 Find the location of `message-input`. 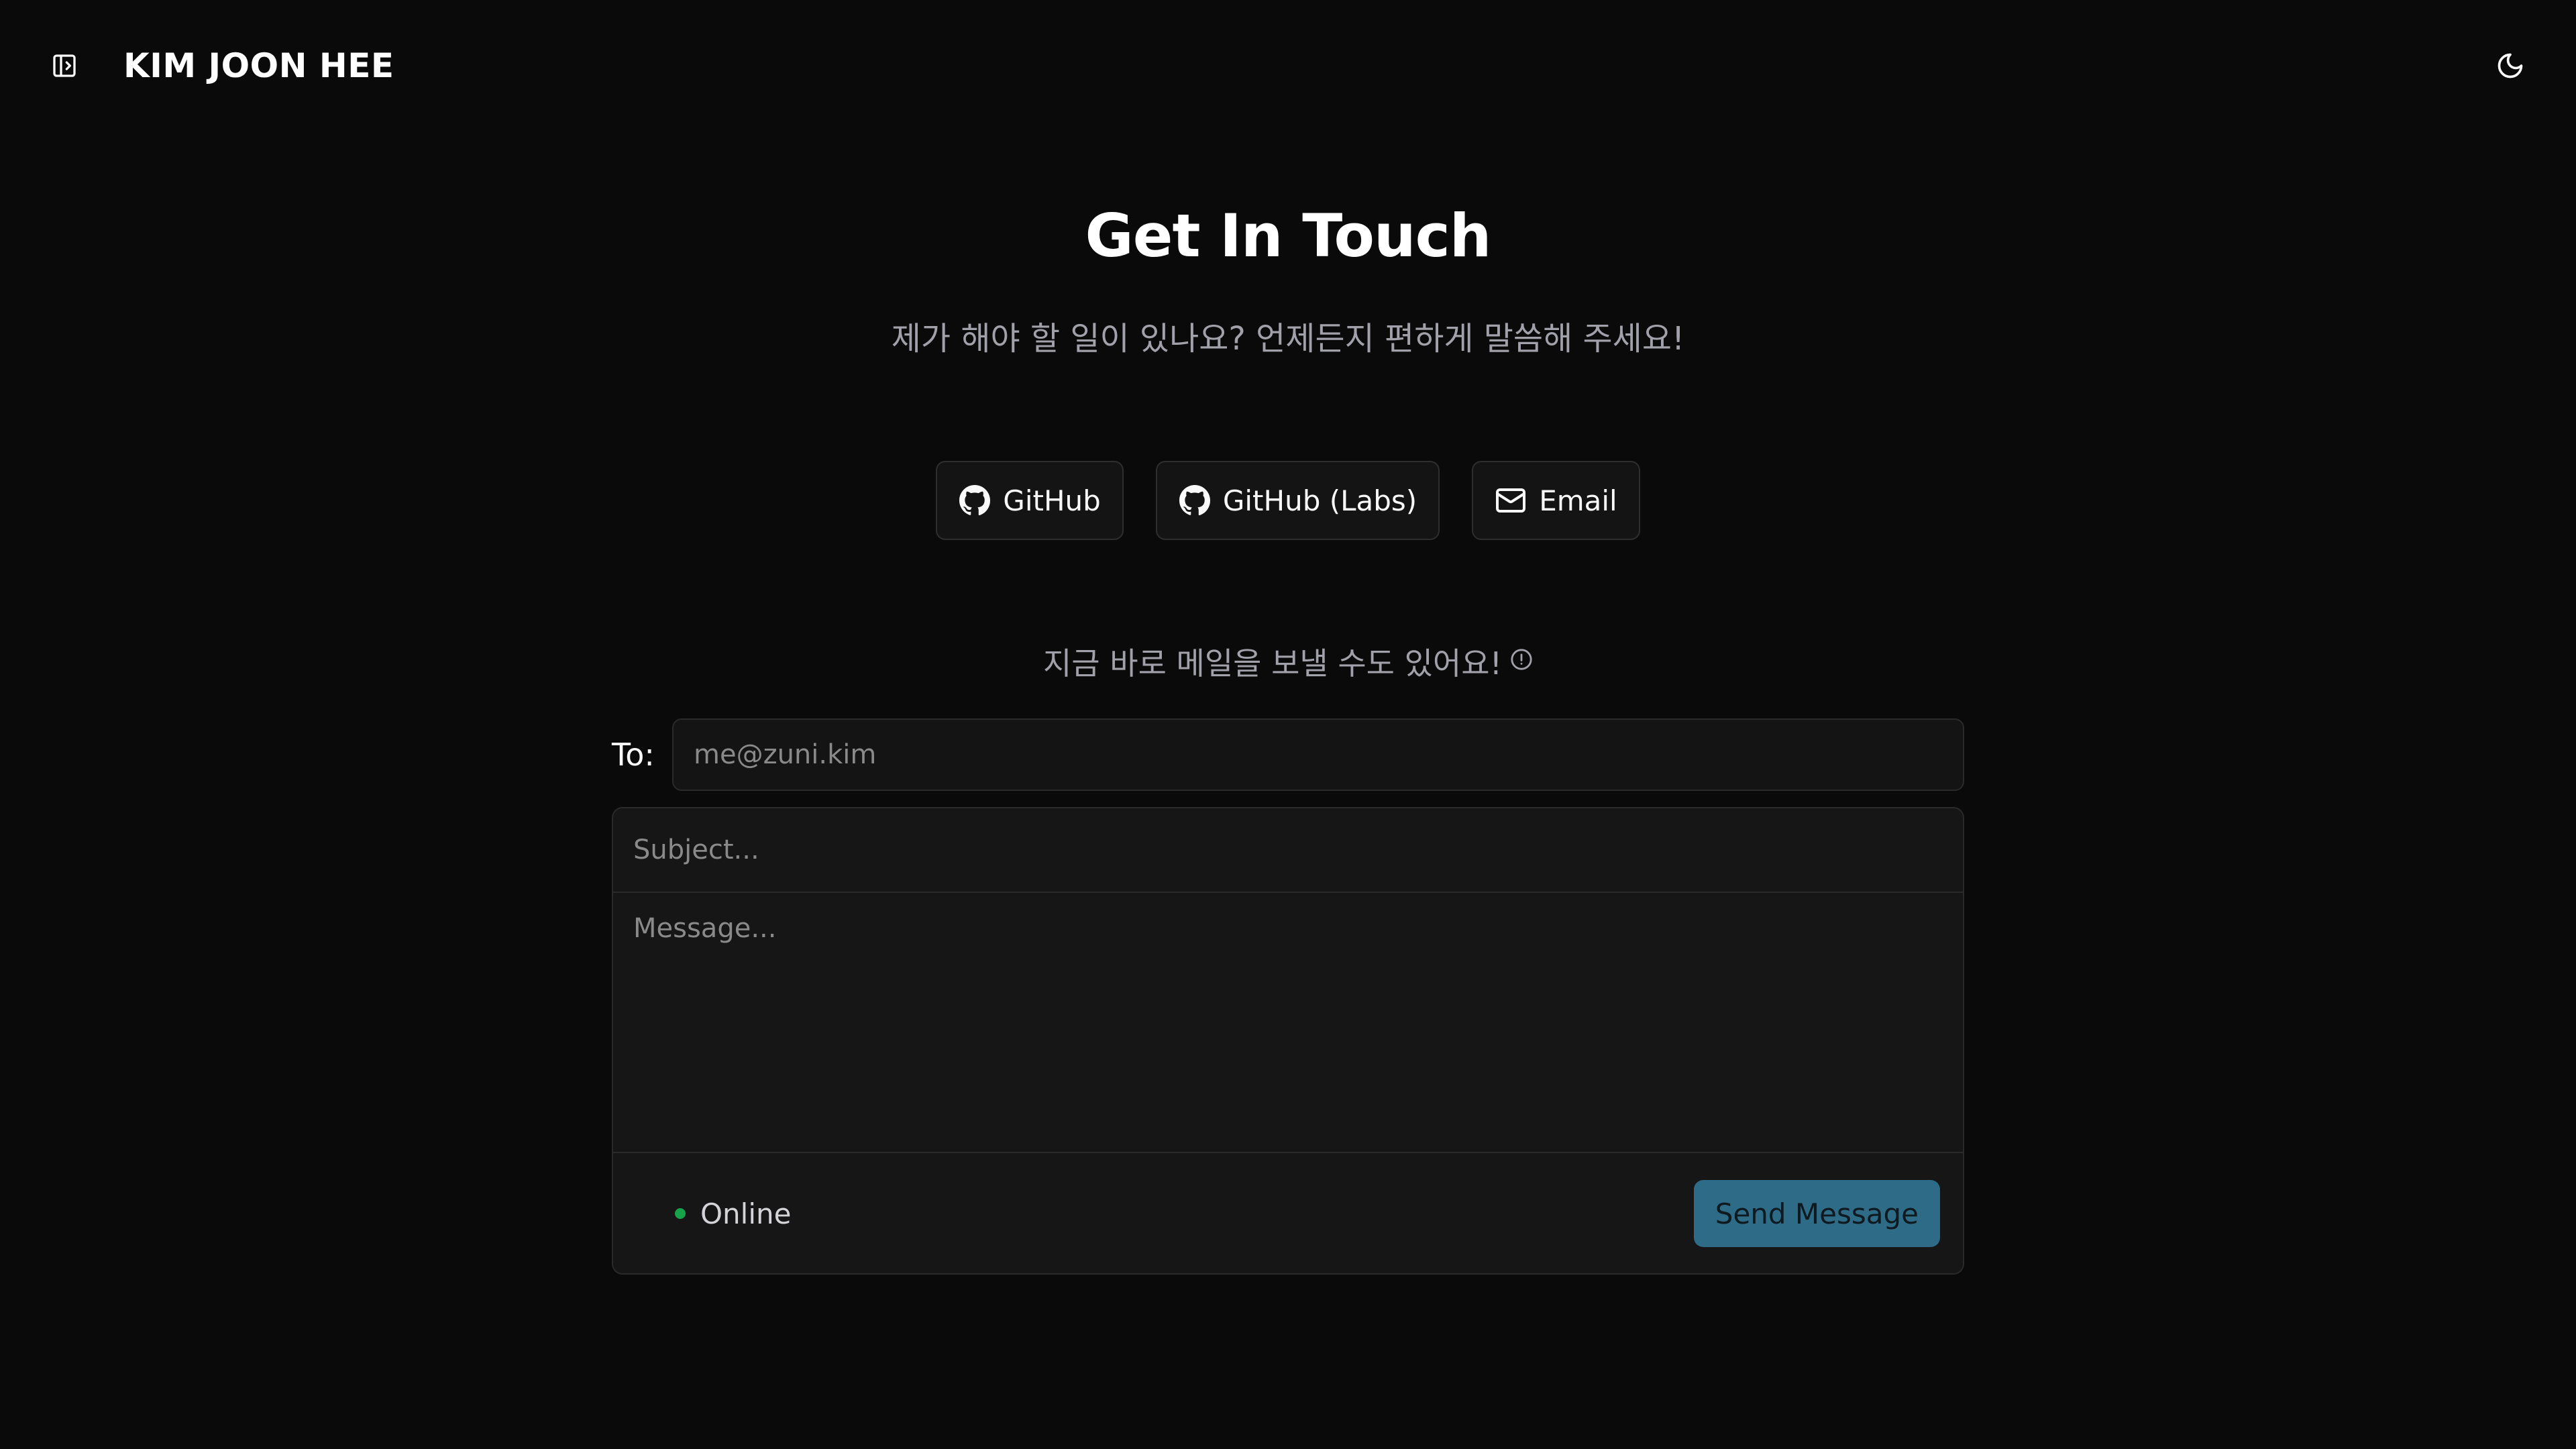

message-input is located at coordinates (1288, 1023).